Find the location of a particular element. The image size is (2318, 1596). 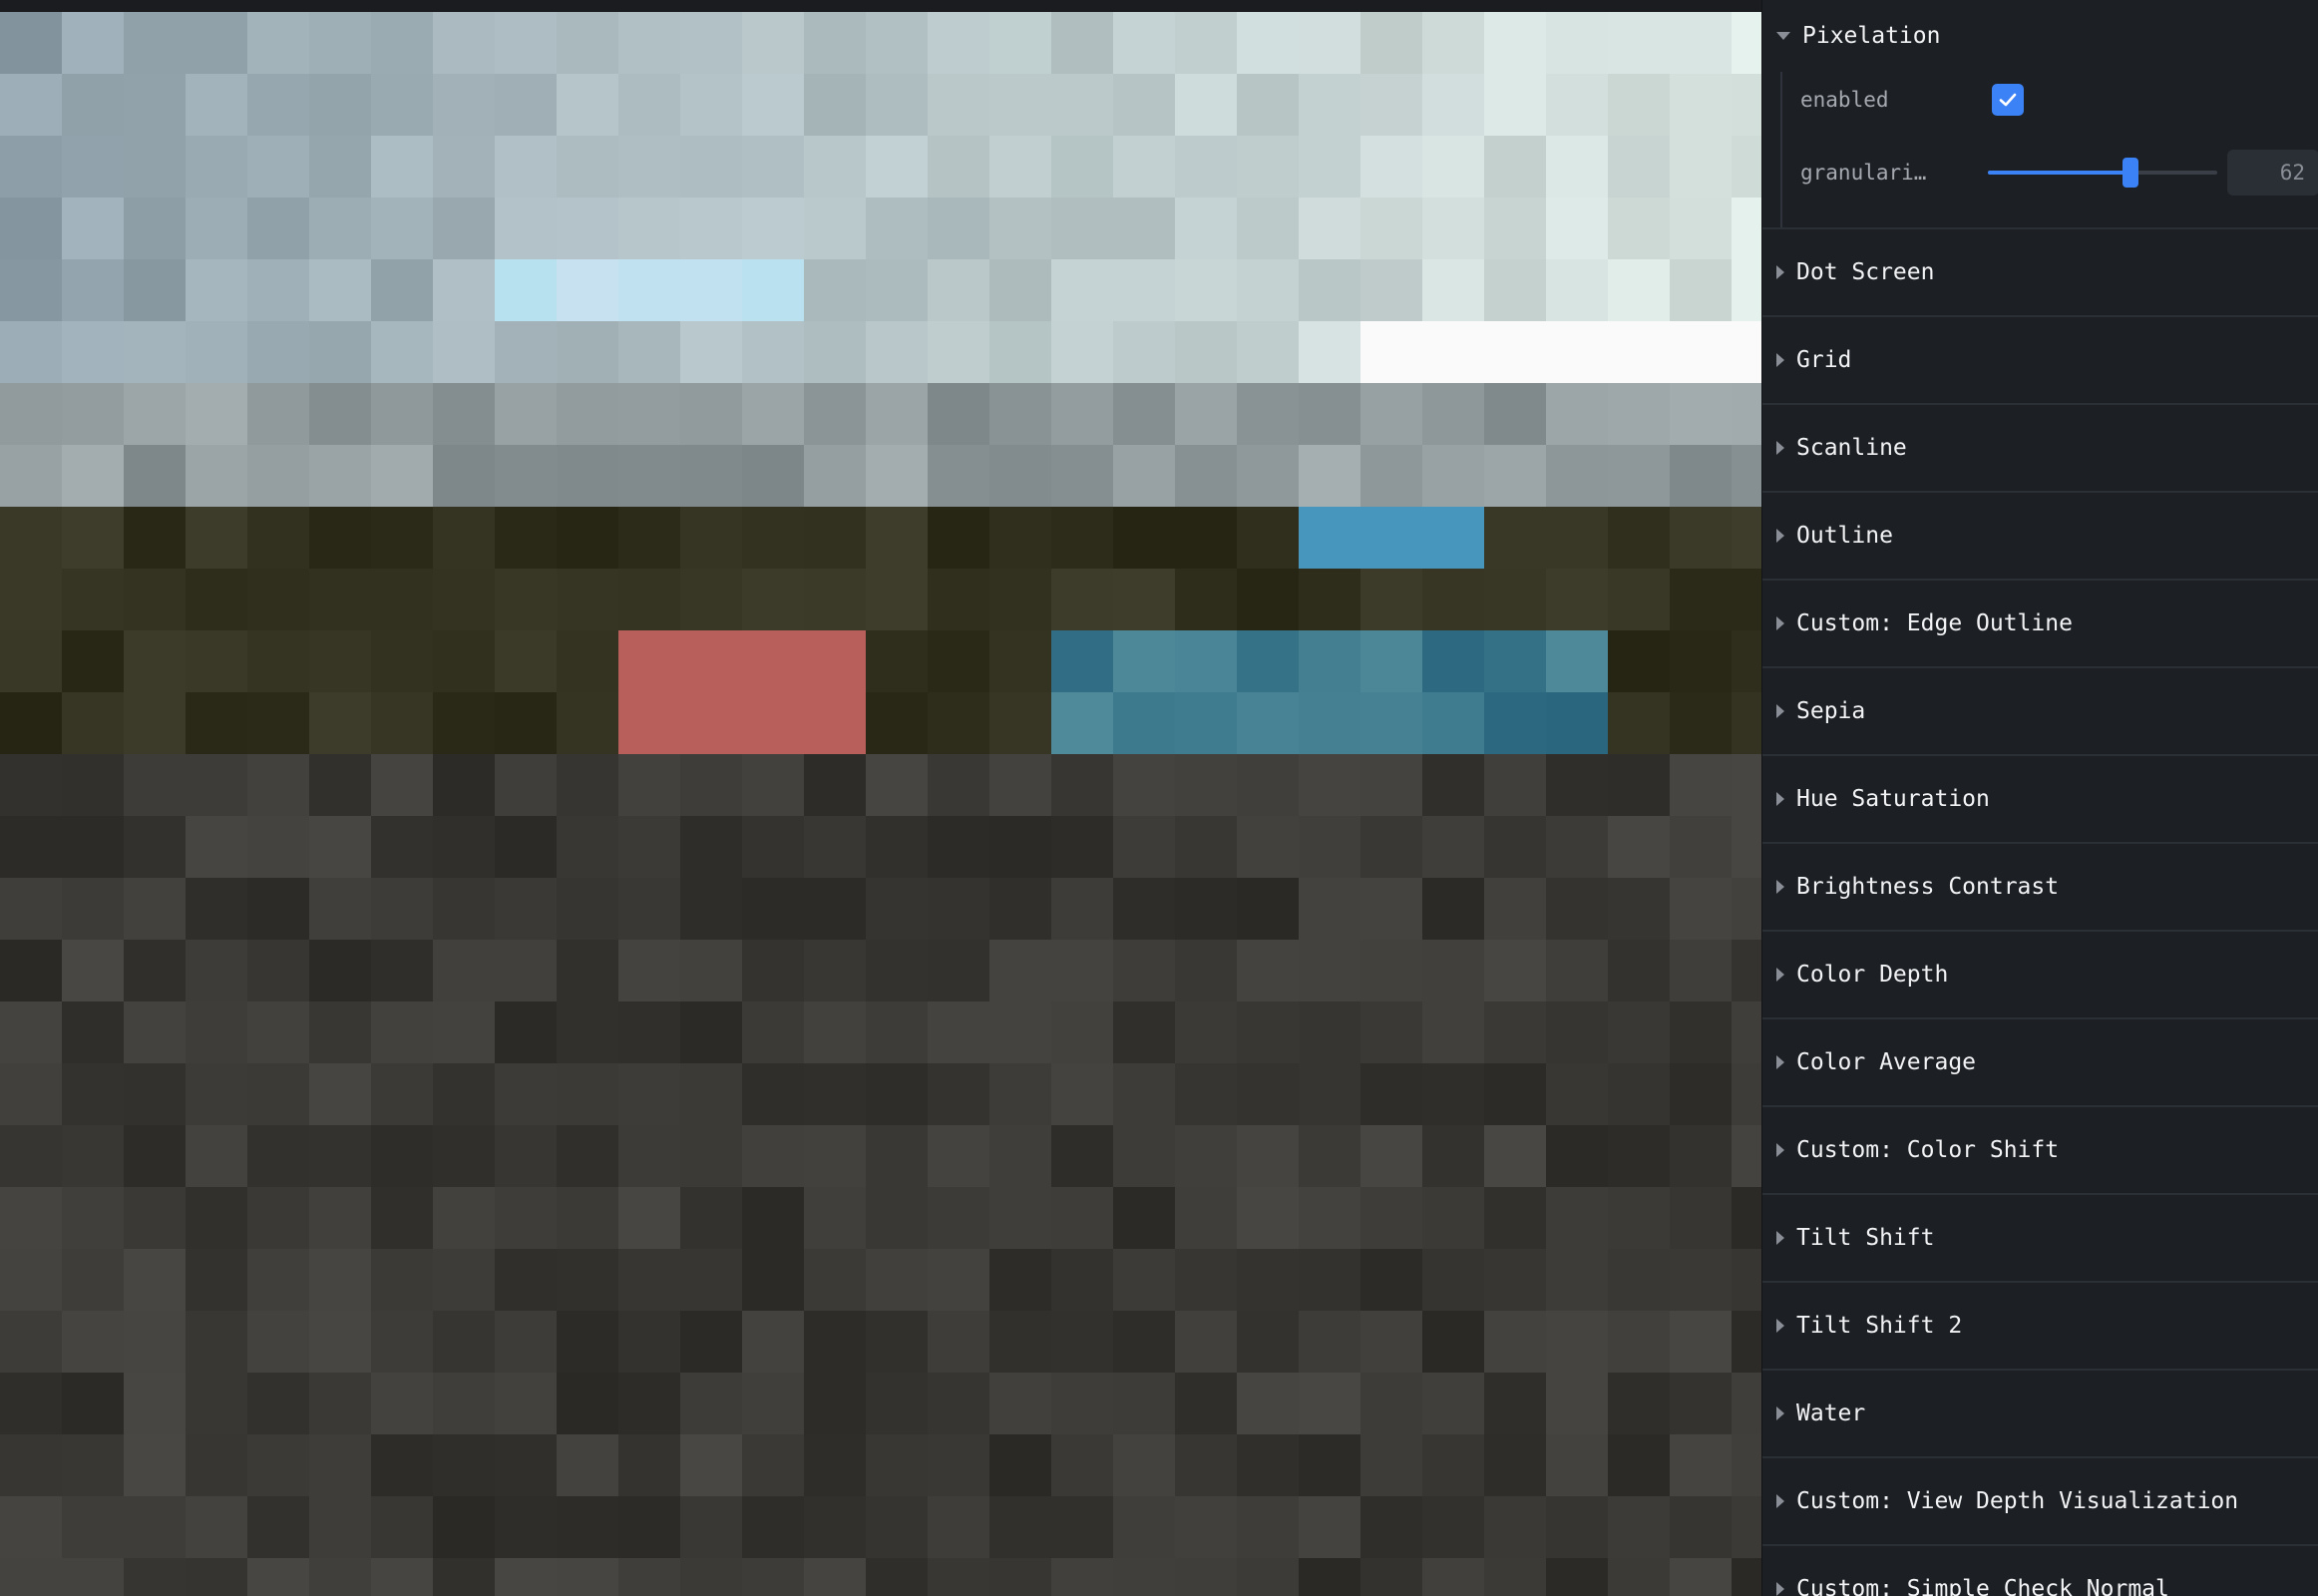

granularity-value-input: 62 is located at coordinates (2272, 173).